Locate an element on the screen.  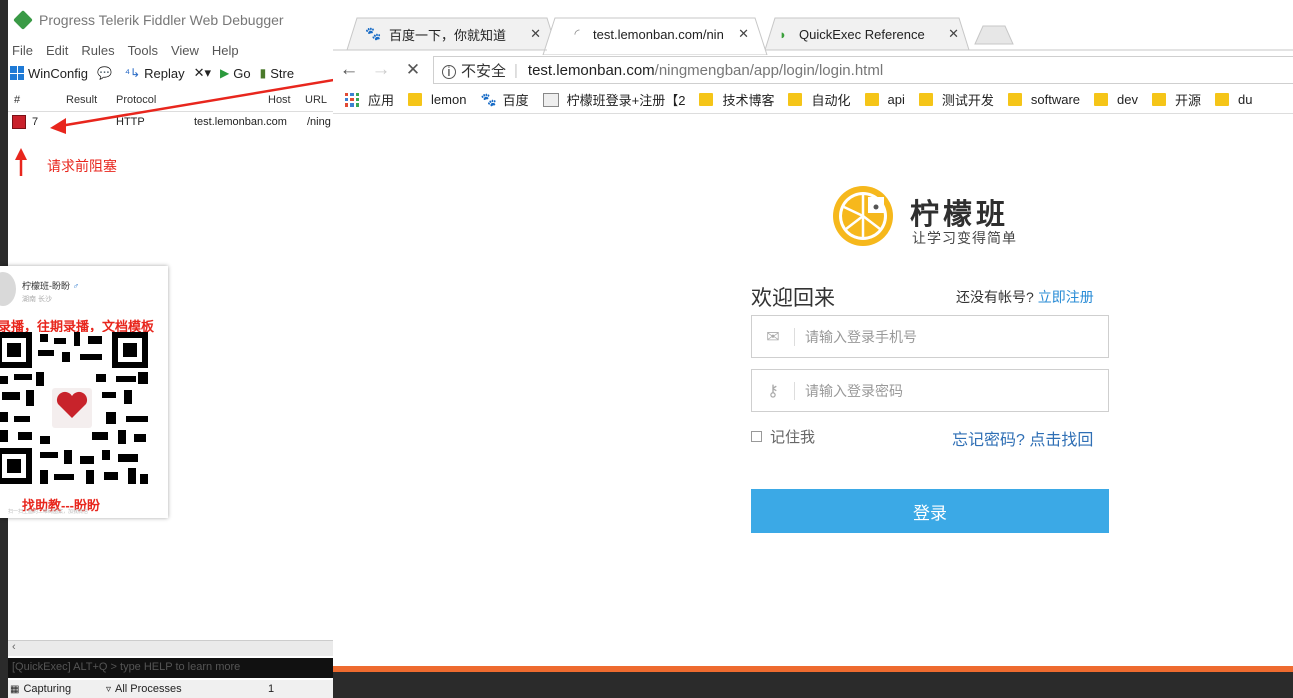
annotation-up-arrowhead is located at coordinates (21, 154).